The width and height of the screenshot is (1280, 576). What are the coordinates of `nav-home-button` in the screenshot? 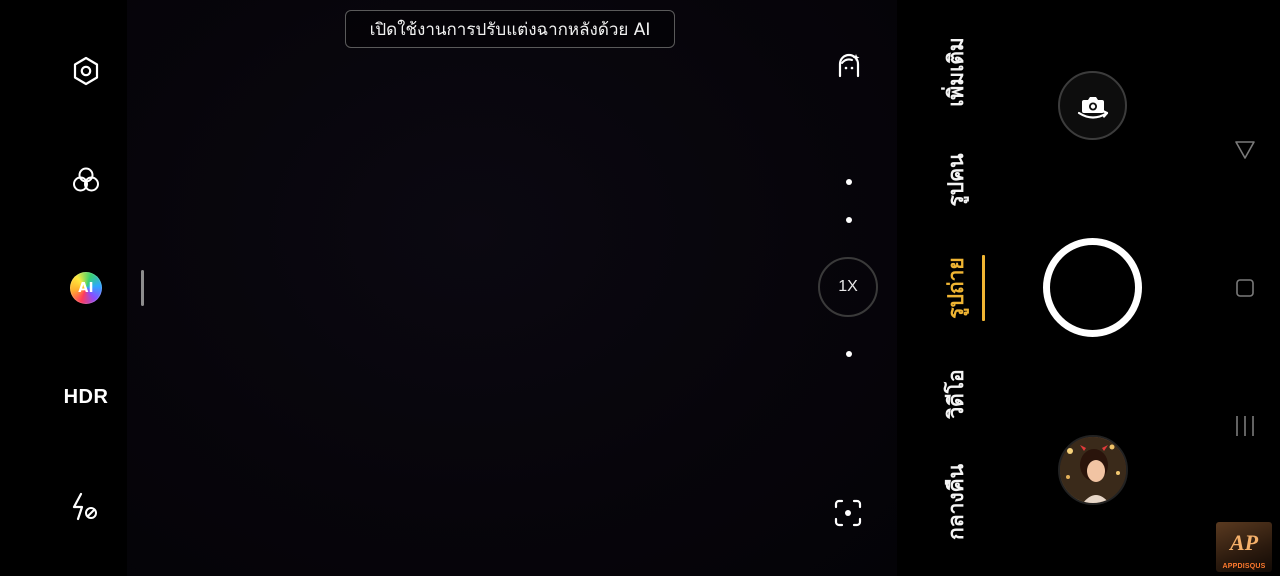 It's located at (1245, 288).